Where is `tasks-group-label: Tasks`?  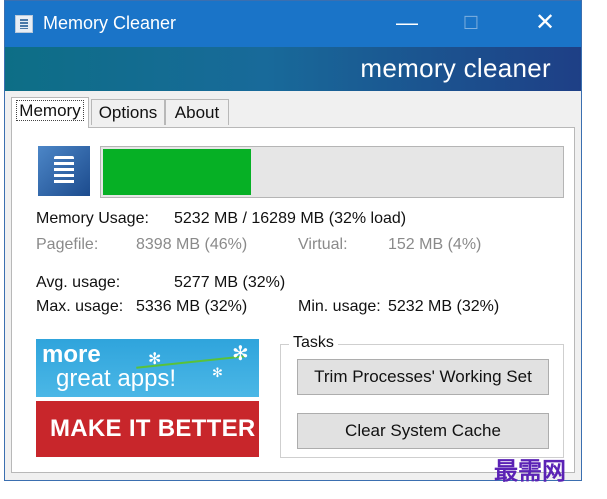
tasks-group-label: Tasks is located at coordinates (313, 343).